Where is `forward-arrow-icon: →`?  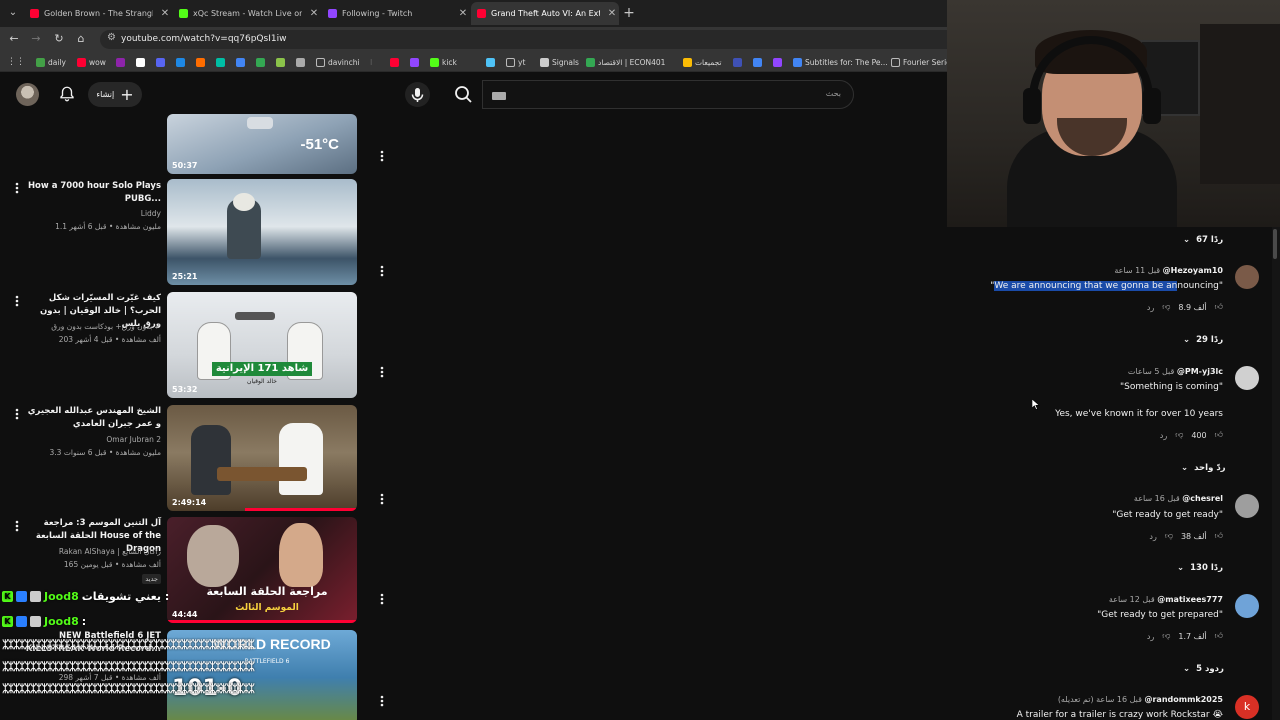
forward-arrow-icon: → is located at coordinates (36, 39).